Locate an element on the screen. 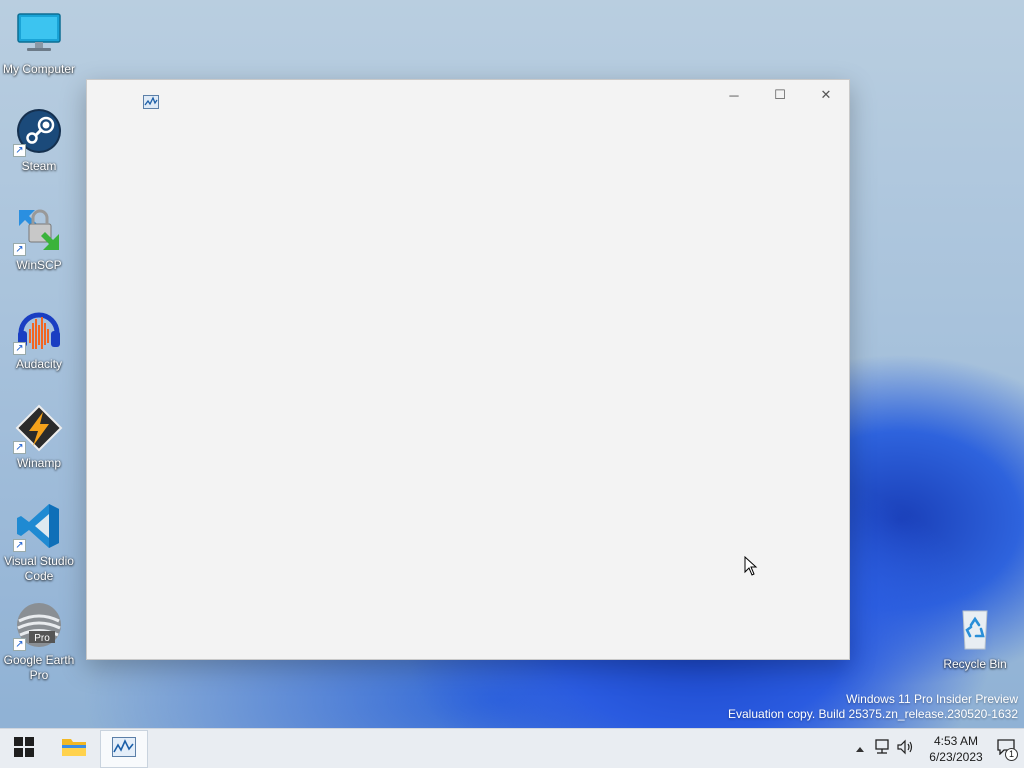  notifications-button: 1 is located at coordinates (1006, 748).